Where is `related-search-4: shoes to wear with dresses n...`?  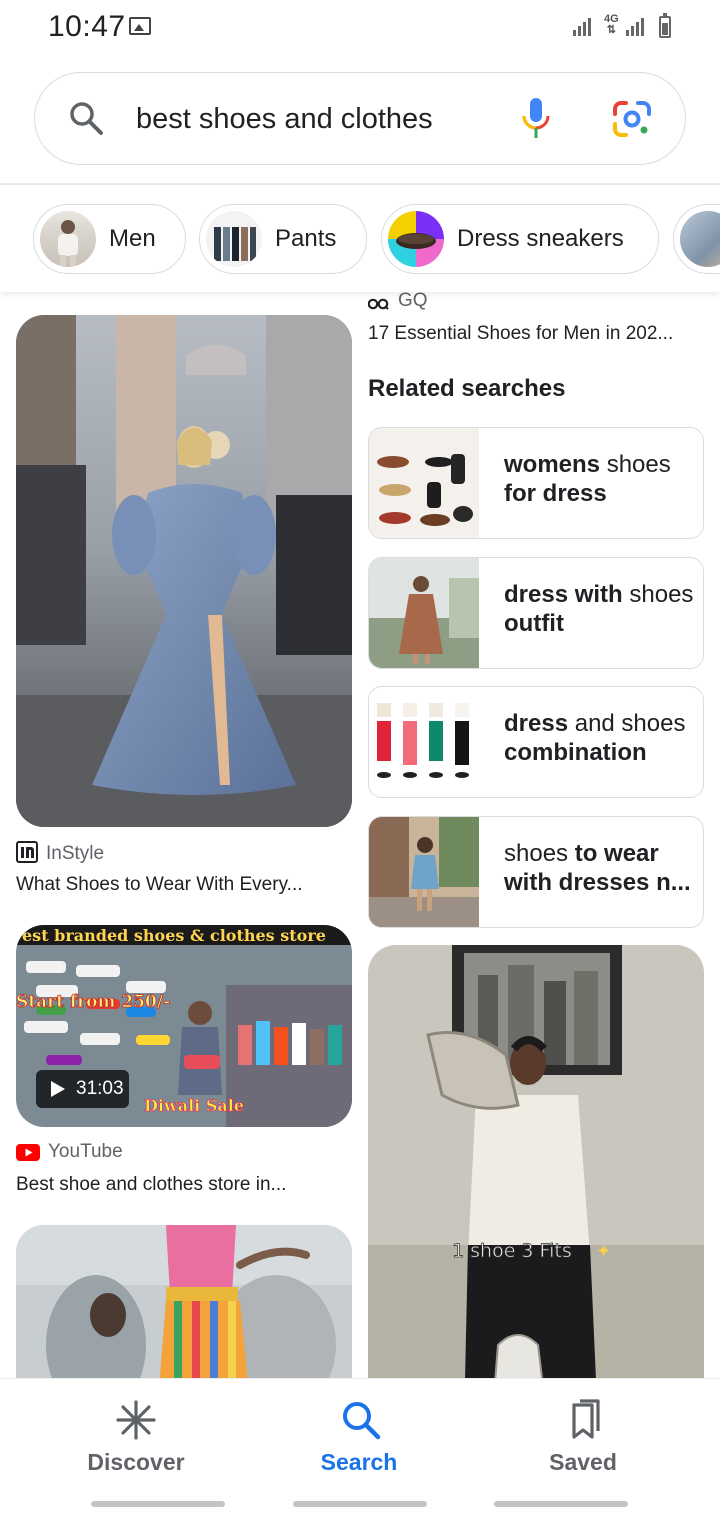 related-search-4: shoes to wear with dresses n... is located at coordinates (536, 872).